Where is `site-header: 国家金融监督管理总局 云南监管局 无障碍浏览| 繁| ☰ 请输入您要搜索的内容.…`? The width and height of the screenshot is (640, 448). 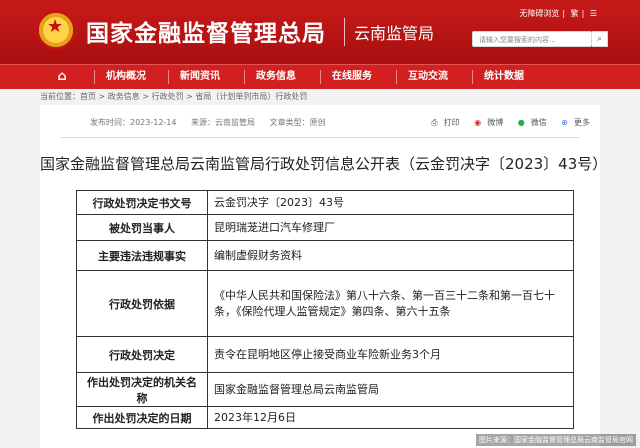
site-header: 国家金融监督管理总局 云南监管局 无障碍浏览| 繁| ☰ 请输入您要搜索的内容.… is located at coordinates (320, 32).